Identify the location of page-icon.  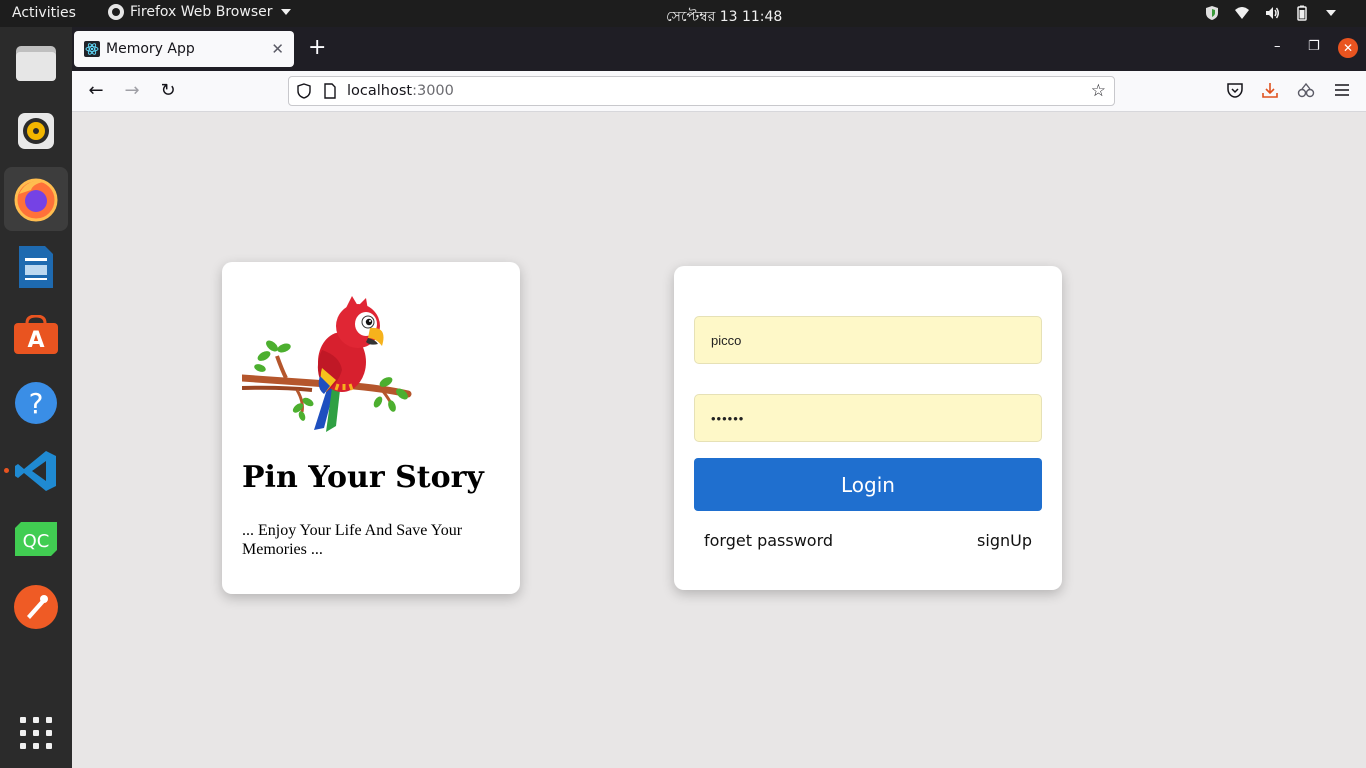
(330, 91).